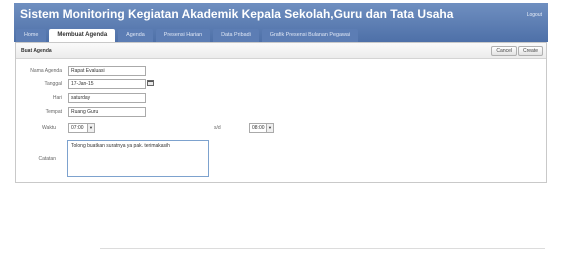 The image size is (561, 255). What do you see at coordinates (77, 128) in the screenshot?
I see `waktu-value: 07:00` at bounding box center [77, 128].